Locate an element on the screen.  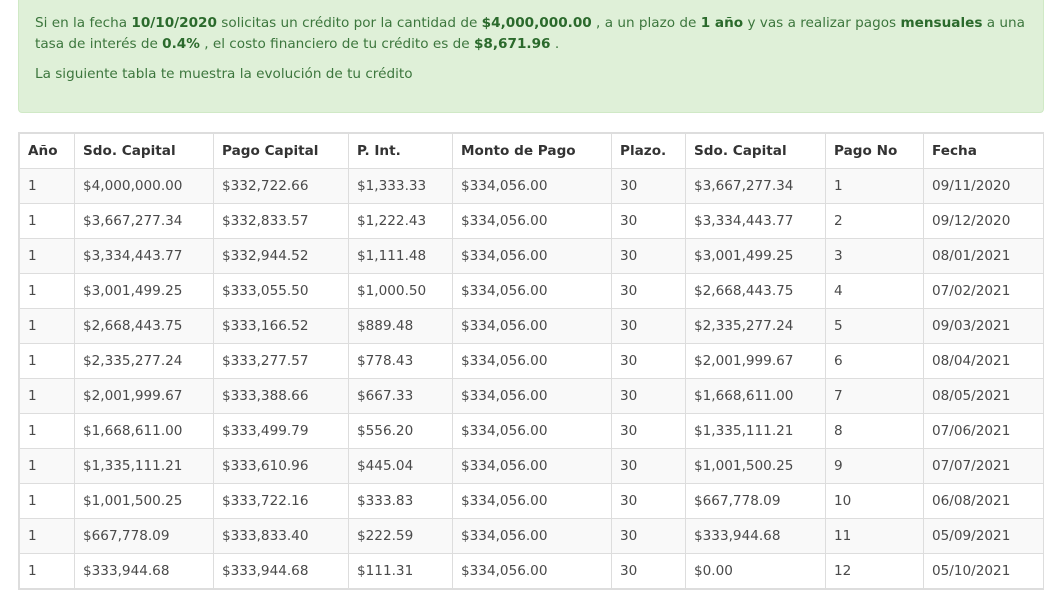
cell-payment-number: 3 is located at coordinates (874, 256).